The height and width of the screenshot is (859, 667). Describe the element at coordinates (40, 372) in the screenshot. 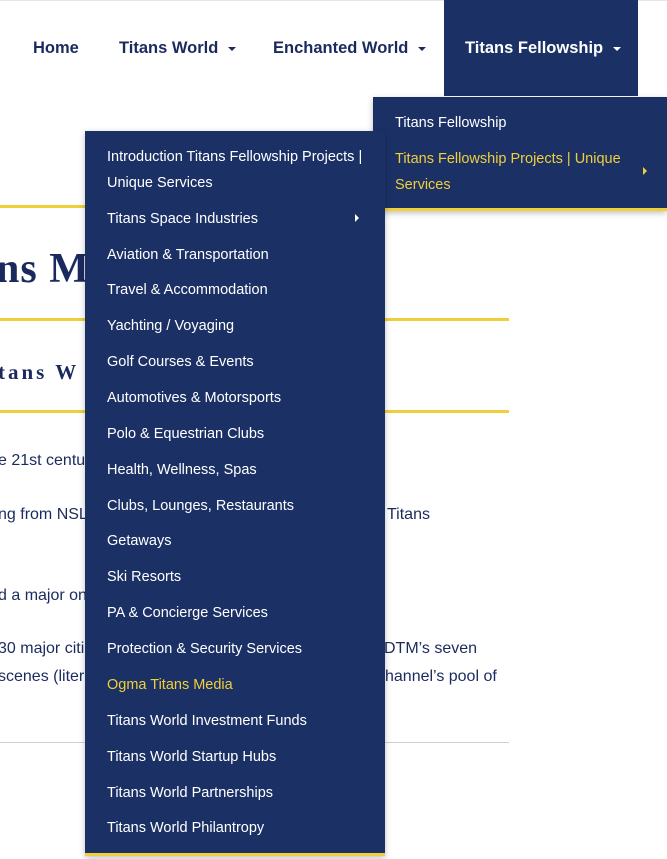

I see `page-subtitle: tans W` at that location.